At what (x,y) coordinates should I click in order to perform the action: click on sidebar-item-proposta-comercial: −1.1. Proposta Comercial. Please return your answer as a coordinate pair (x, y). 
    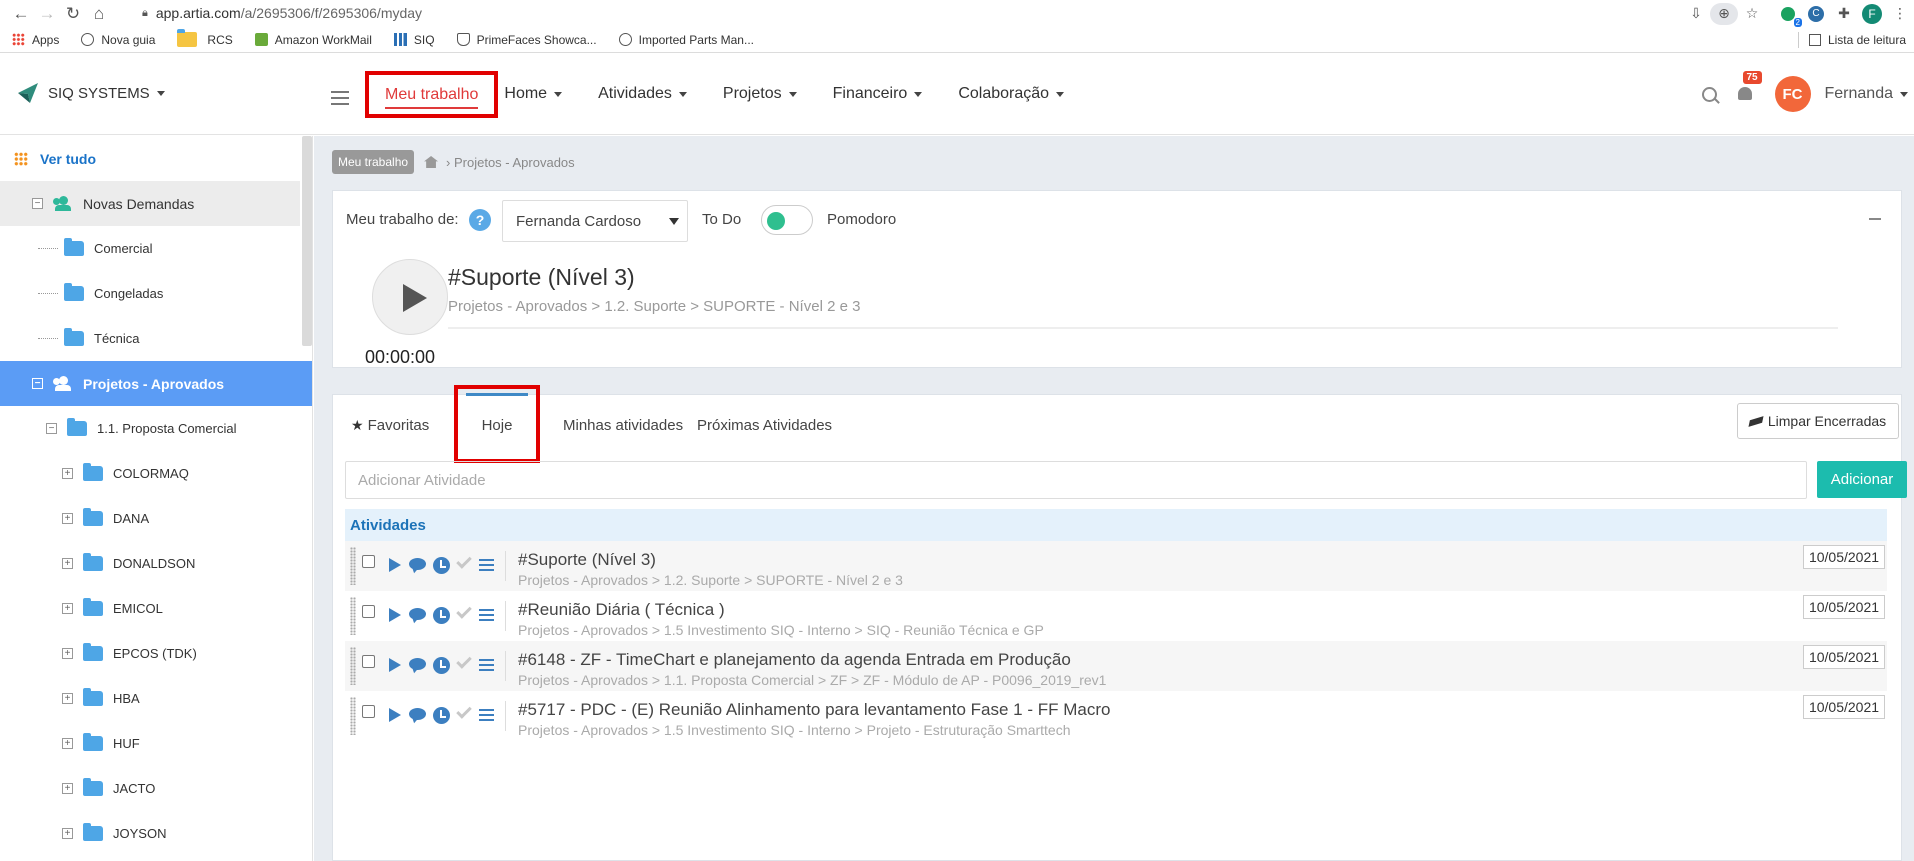
    Looking at the image, I should click on (150, 428).